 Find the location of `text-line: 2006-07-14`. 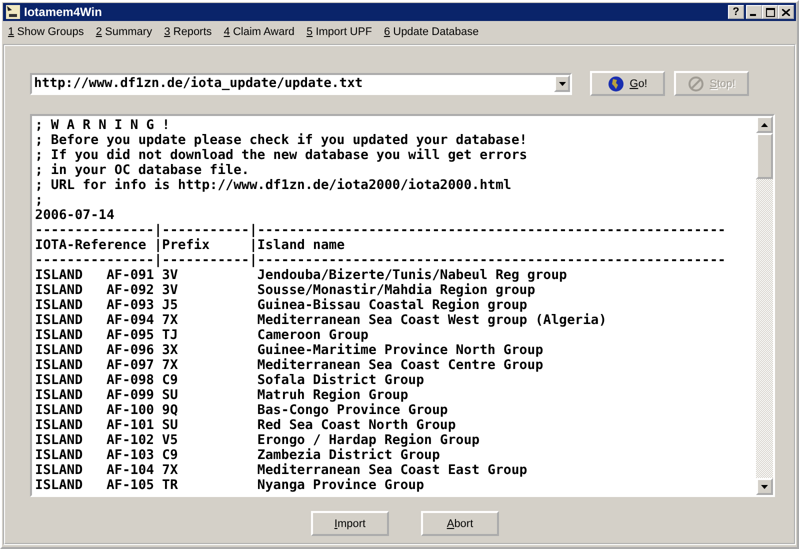

text-line: 2006-07-14 is located at coordinates (74, 215).